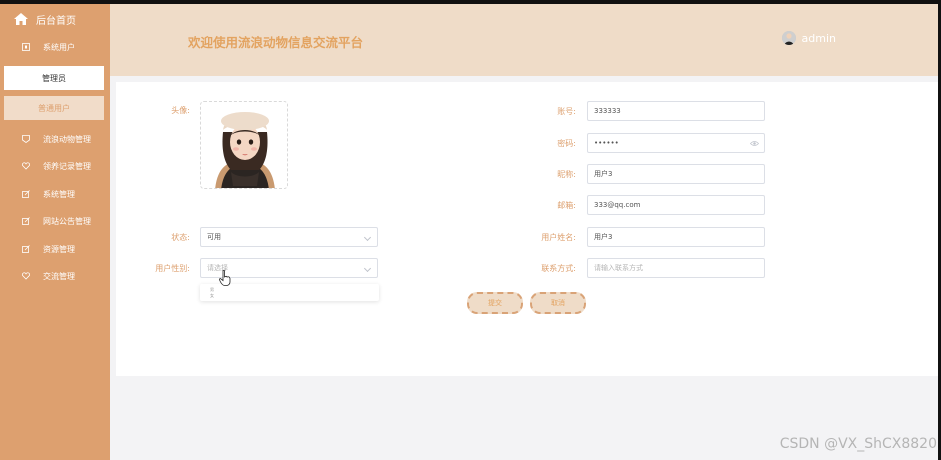 This screenshot has width=941, height=460. What do you see at coordinates (566, 174) in the screenshot?
I see `nickname-label: 昵称:` at bounding box center [566, 174].